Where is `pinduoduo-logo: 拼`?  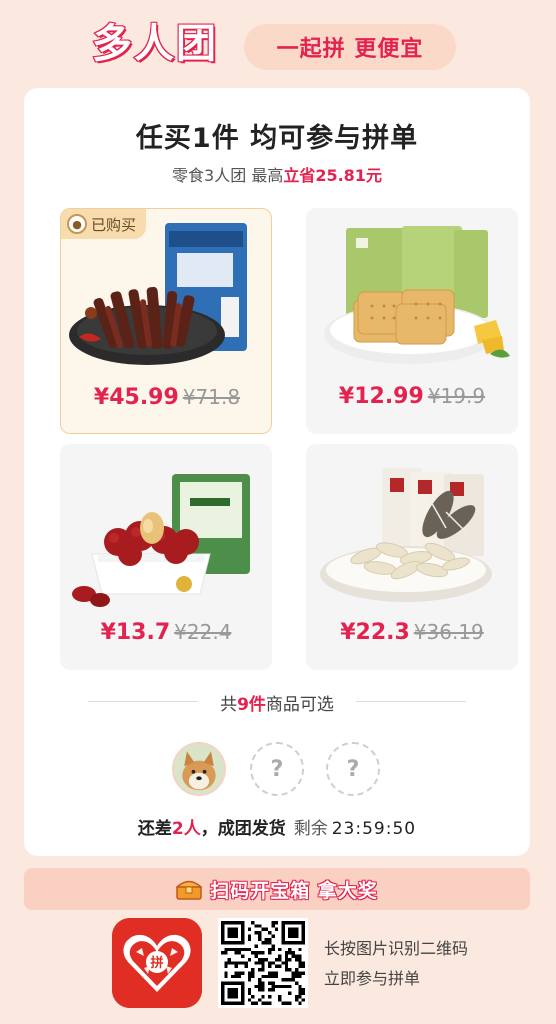
pinduoduo-logo: 拼 is located at coordinates (157, 963).